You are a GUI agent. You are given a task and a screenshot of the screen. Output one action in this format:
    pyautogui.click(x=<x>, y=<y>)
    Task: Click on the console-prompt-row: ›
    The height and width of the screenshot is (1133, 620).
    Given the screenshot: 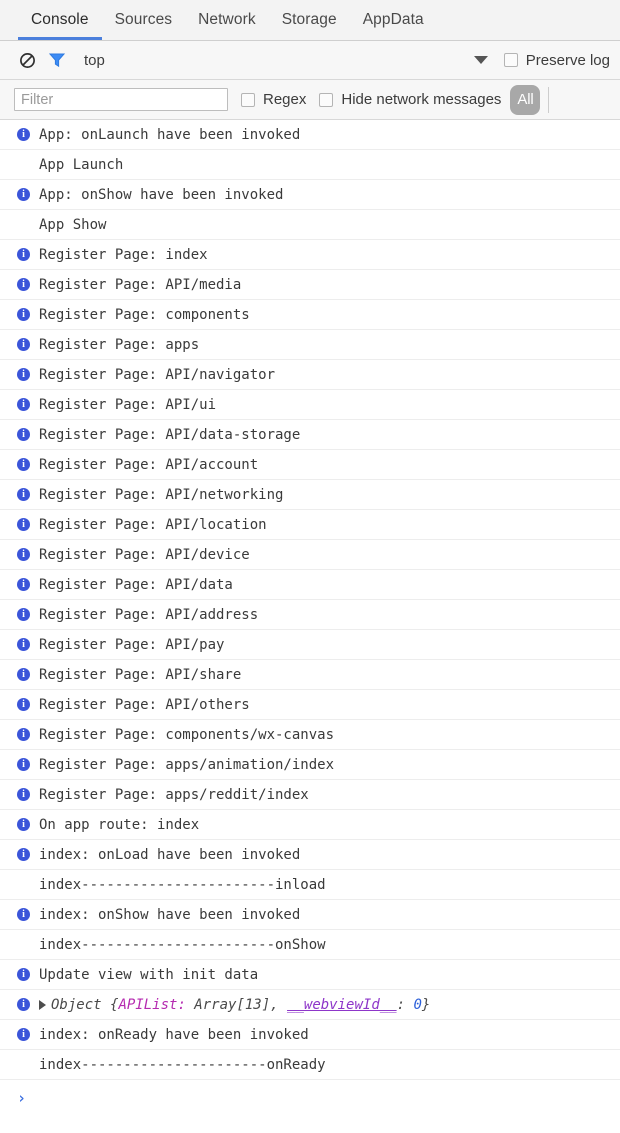 What is the action you would take?
    pyautogui.click(x=310, y=1098)
    